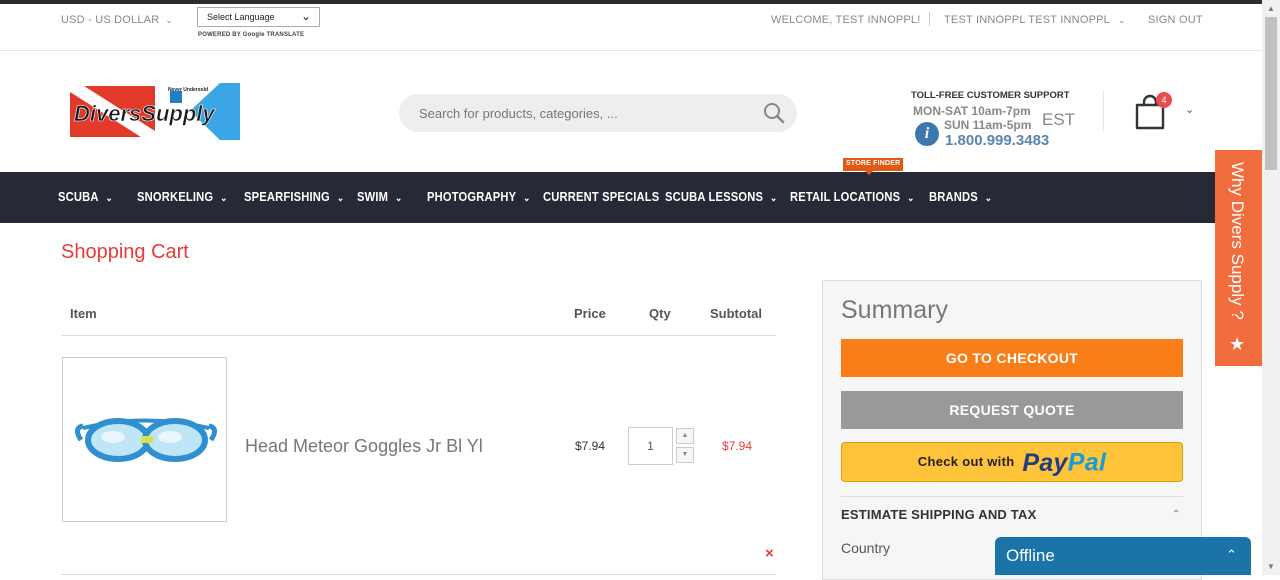 The image size is (1280, 580). I want to click on welcome-text: WELCOME, TEST INNOPPL!, so click(846, 20).